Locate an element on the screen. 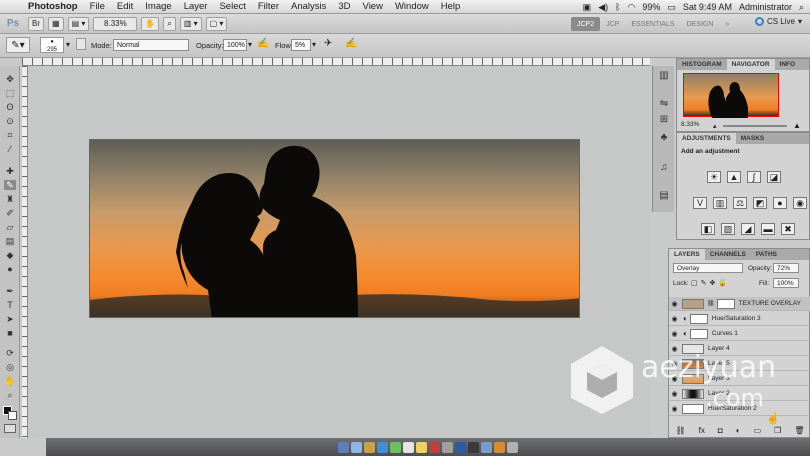 The image size is (810, 456). brush-tool-icon: ✎ is located at coordinates (10, 185).